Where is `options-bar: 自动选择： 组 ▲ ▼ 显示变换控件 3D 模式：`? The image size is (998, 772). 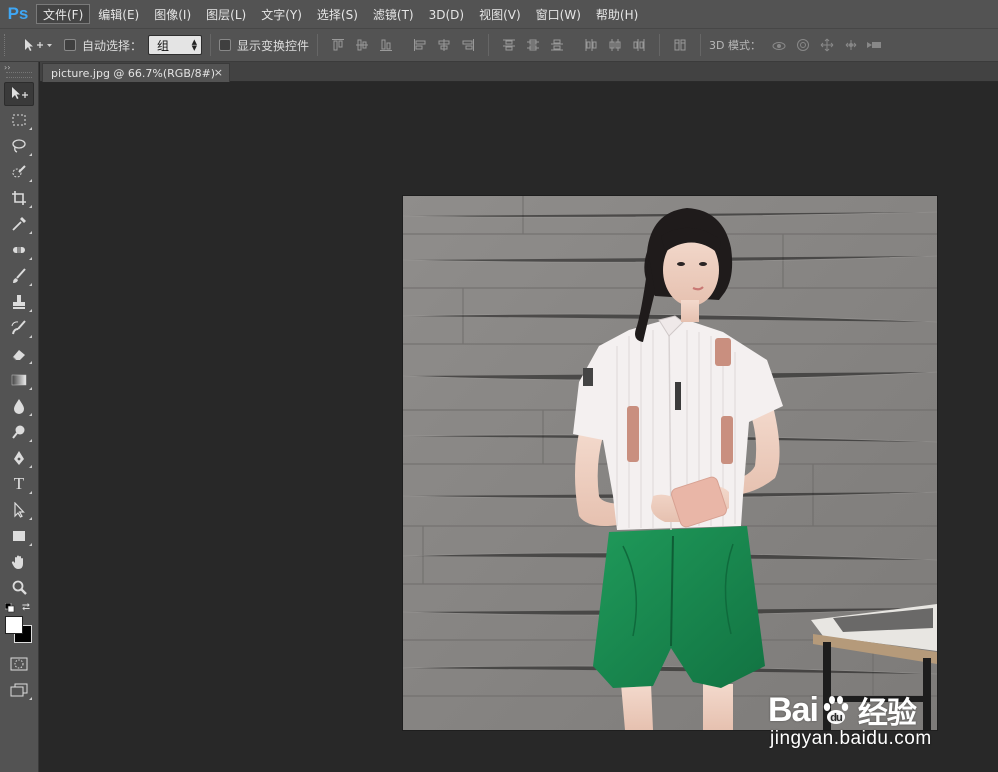 options-bar: 自动选择： 组 ▲ ▼ 显示变换控件 3D 模式： is located at coordinates (499, 45).